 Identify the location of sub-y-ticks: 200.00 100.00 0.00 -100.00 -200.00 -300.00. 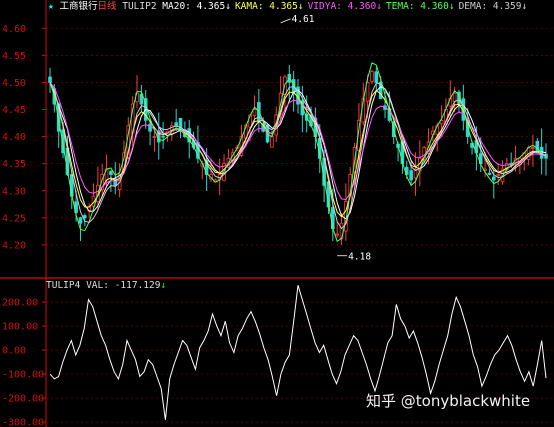
(24, 362).